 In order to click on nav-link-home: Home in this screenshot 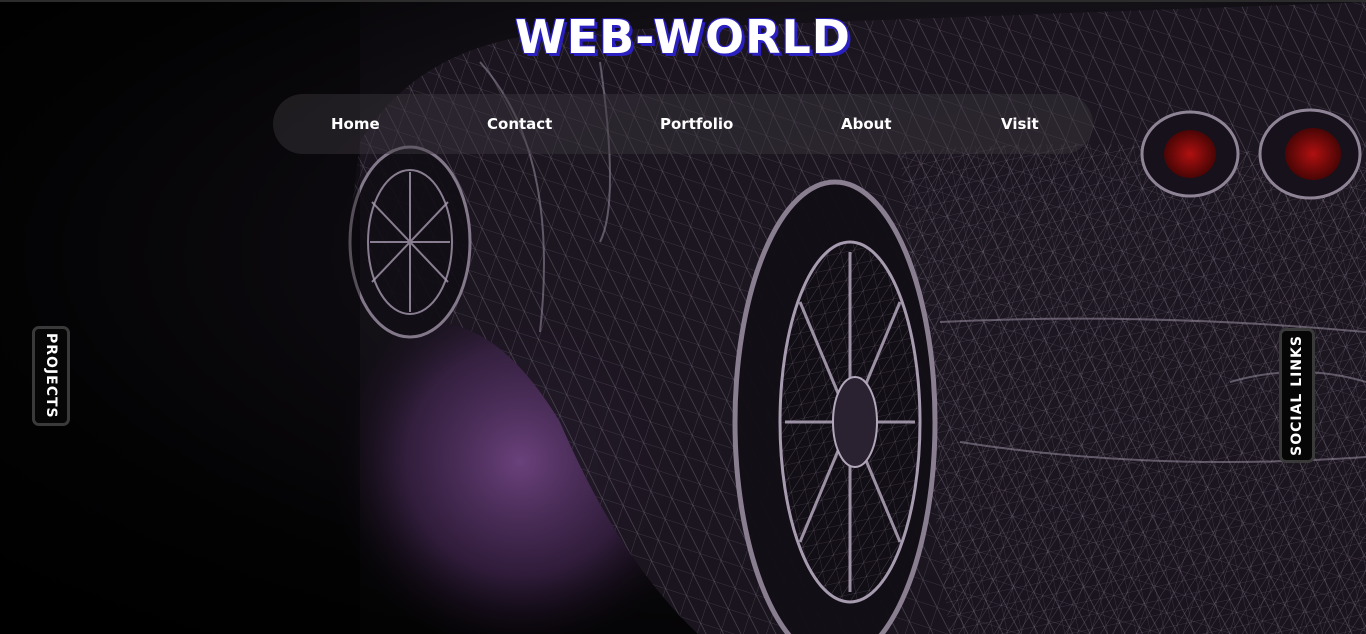, I will do `click(355, 124)`.